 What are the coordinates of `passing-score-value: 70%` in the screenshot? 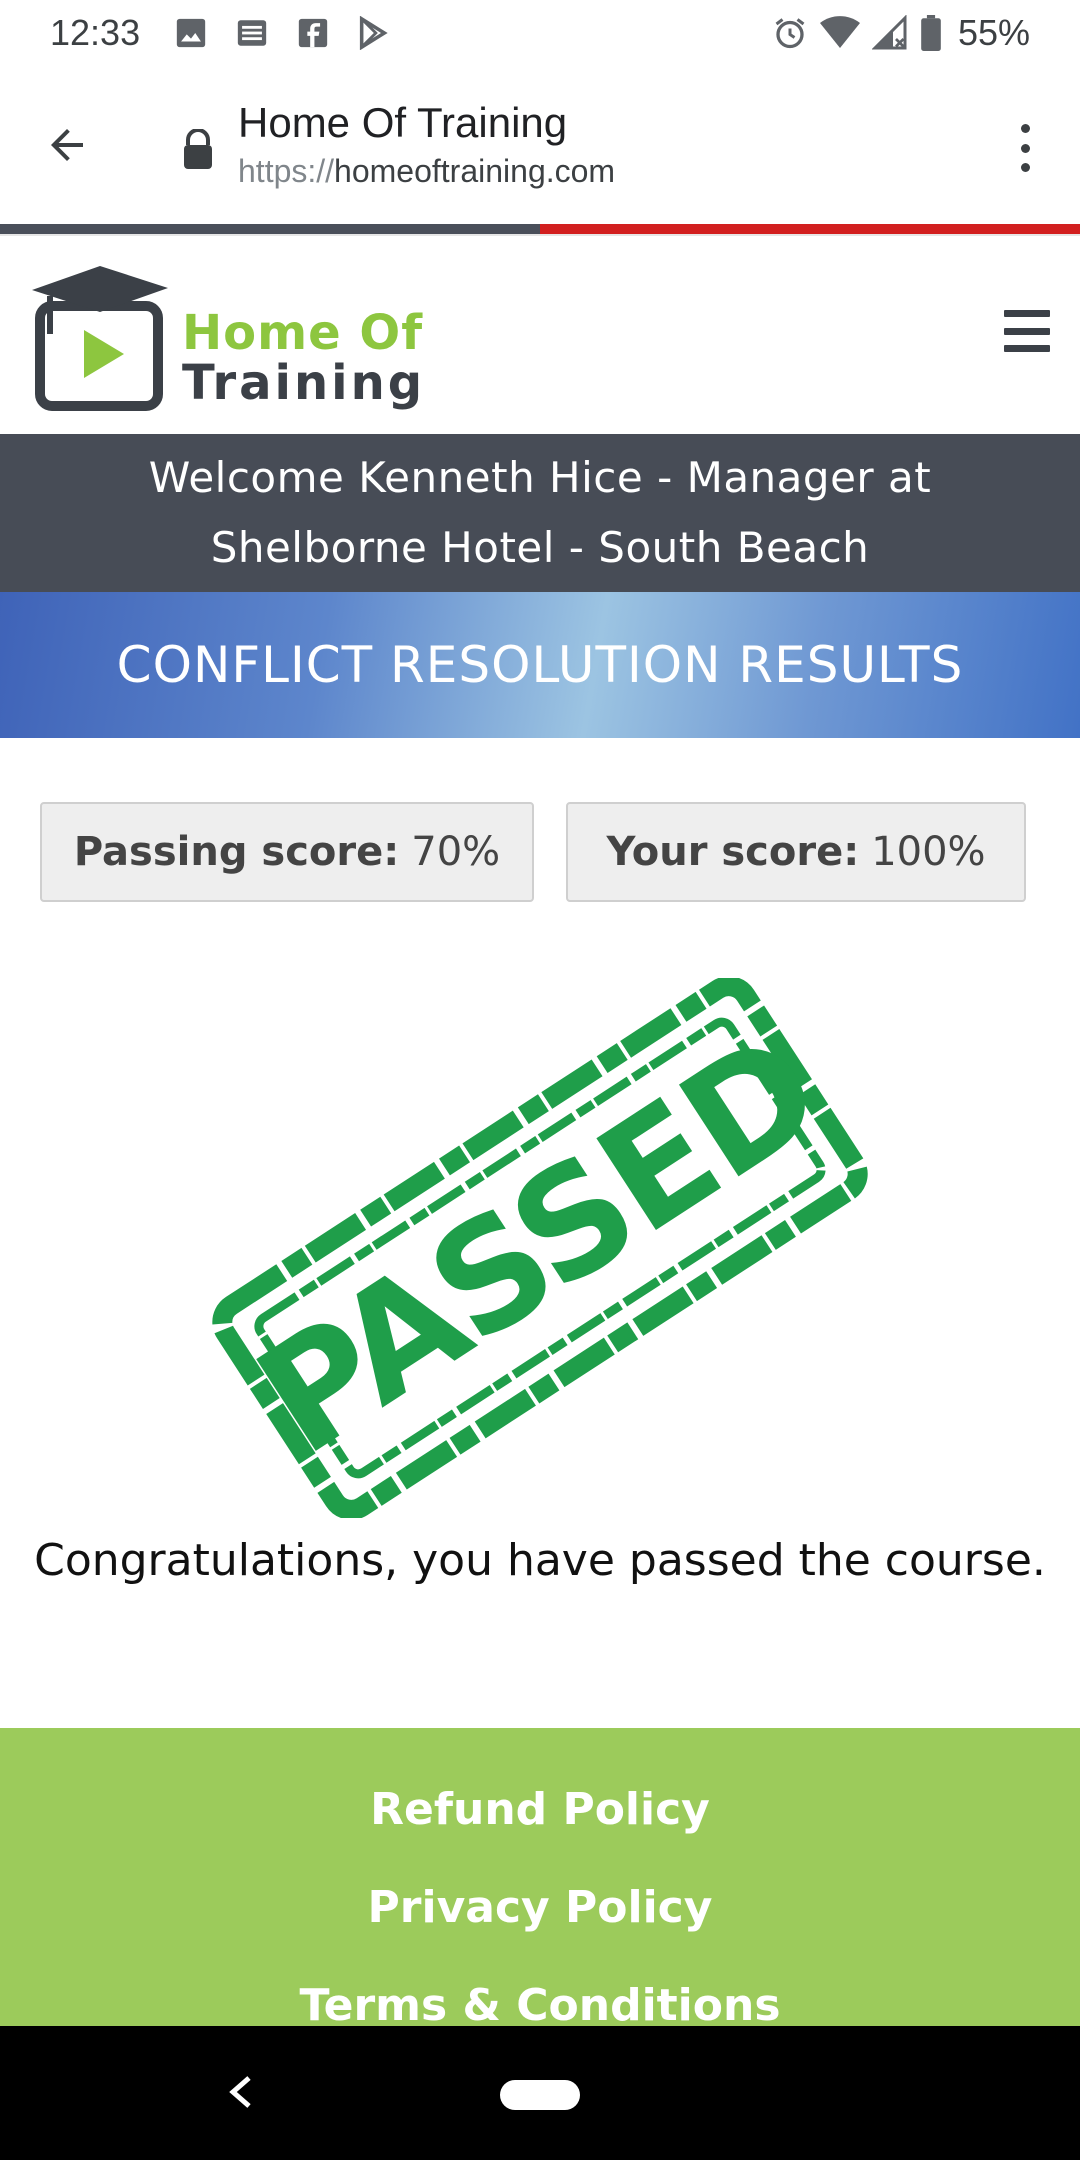 It's located at (456, 852).